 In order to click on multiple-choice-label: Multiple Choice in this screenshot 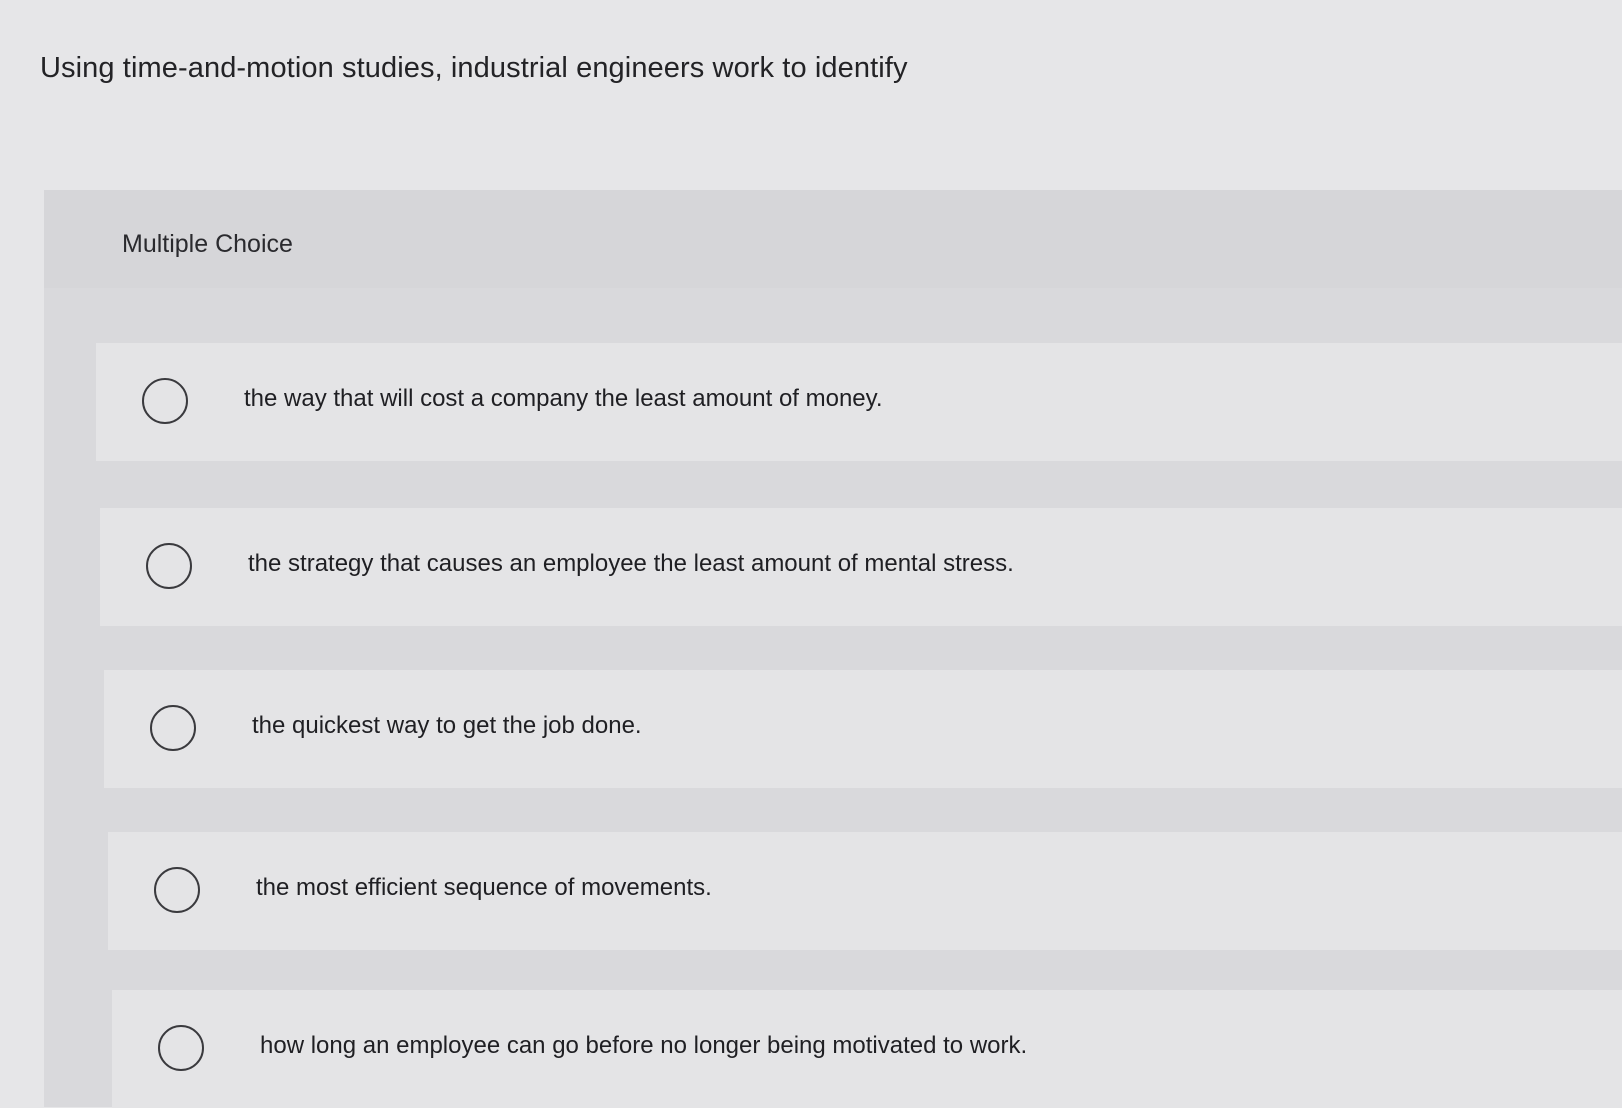, I will do `click(207, 244)`.